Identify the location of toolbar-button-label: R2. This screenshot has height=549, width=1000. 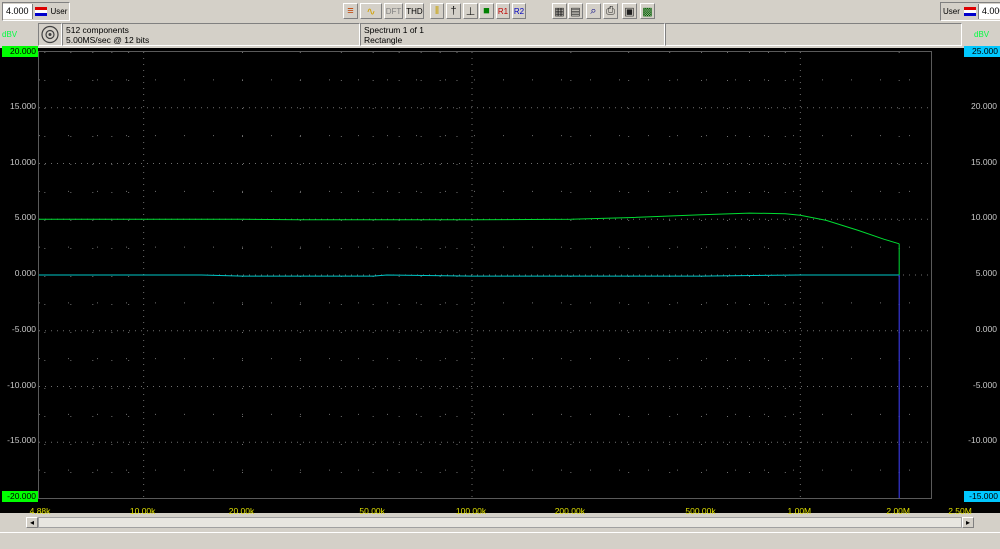
(519, 11).